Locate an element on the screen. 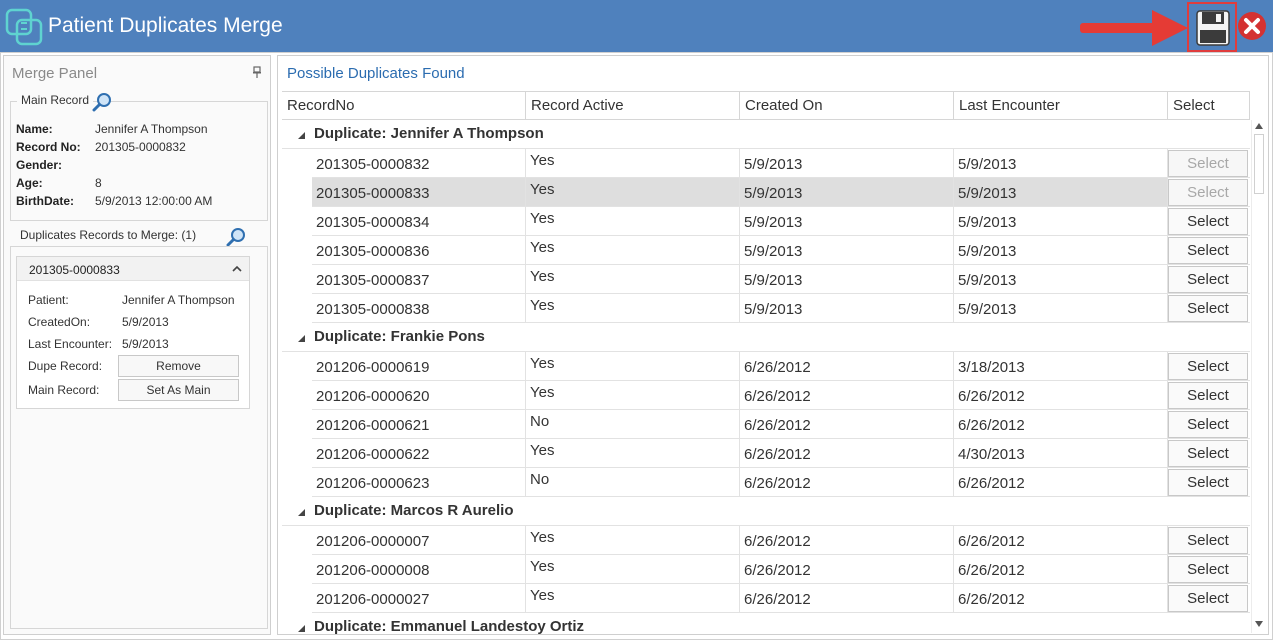 The width and height of the screenshot is (1273, 640). table-row: 201305-0000832 Yes 5/9/2013 5/9/2013 Select is located at coordinates (766, 163).